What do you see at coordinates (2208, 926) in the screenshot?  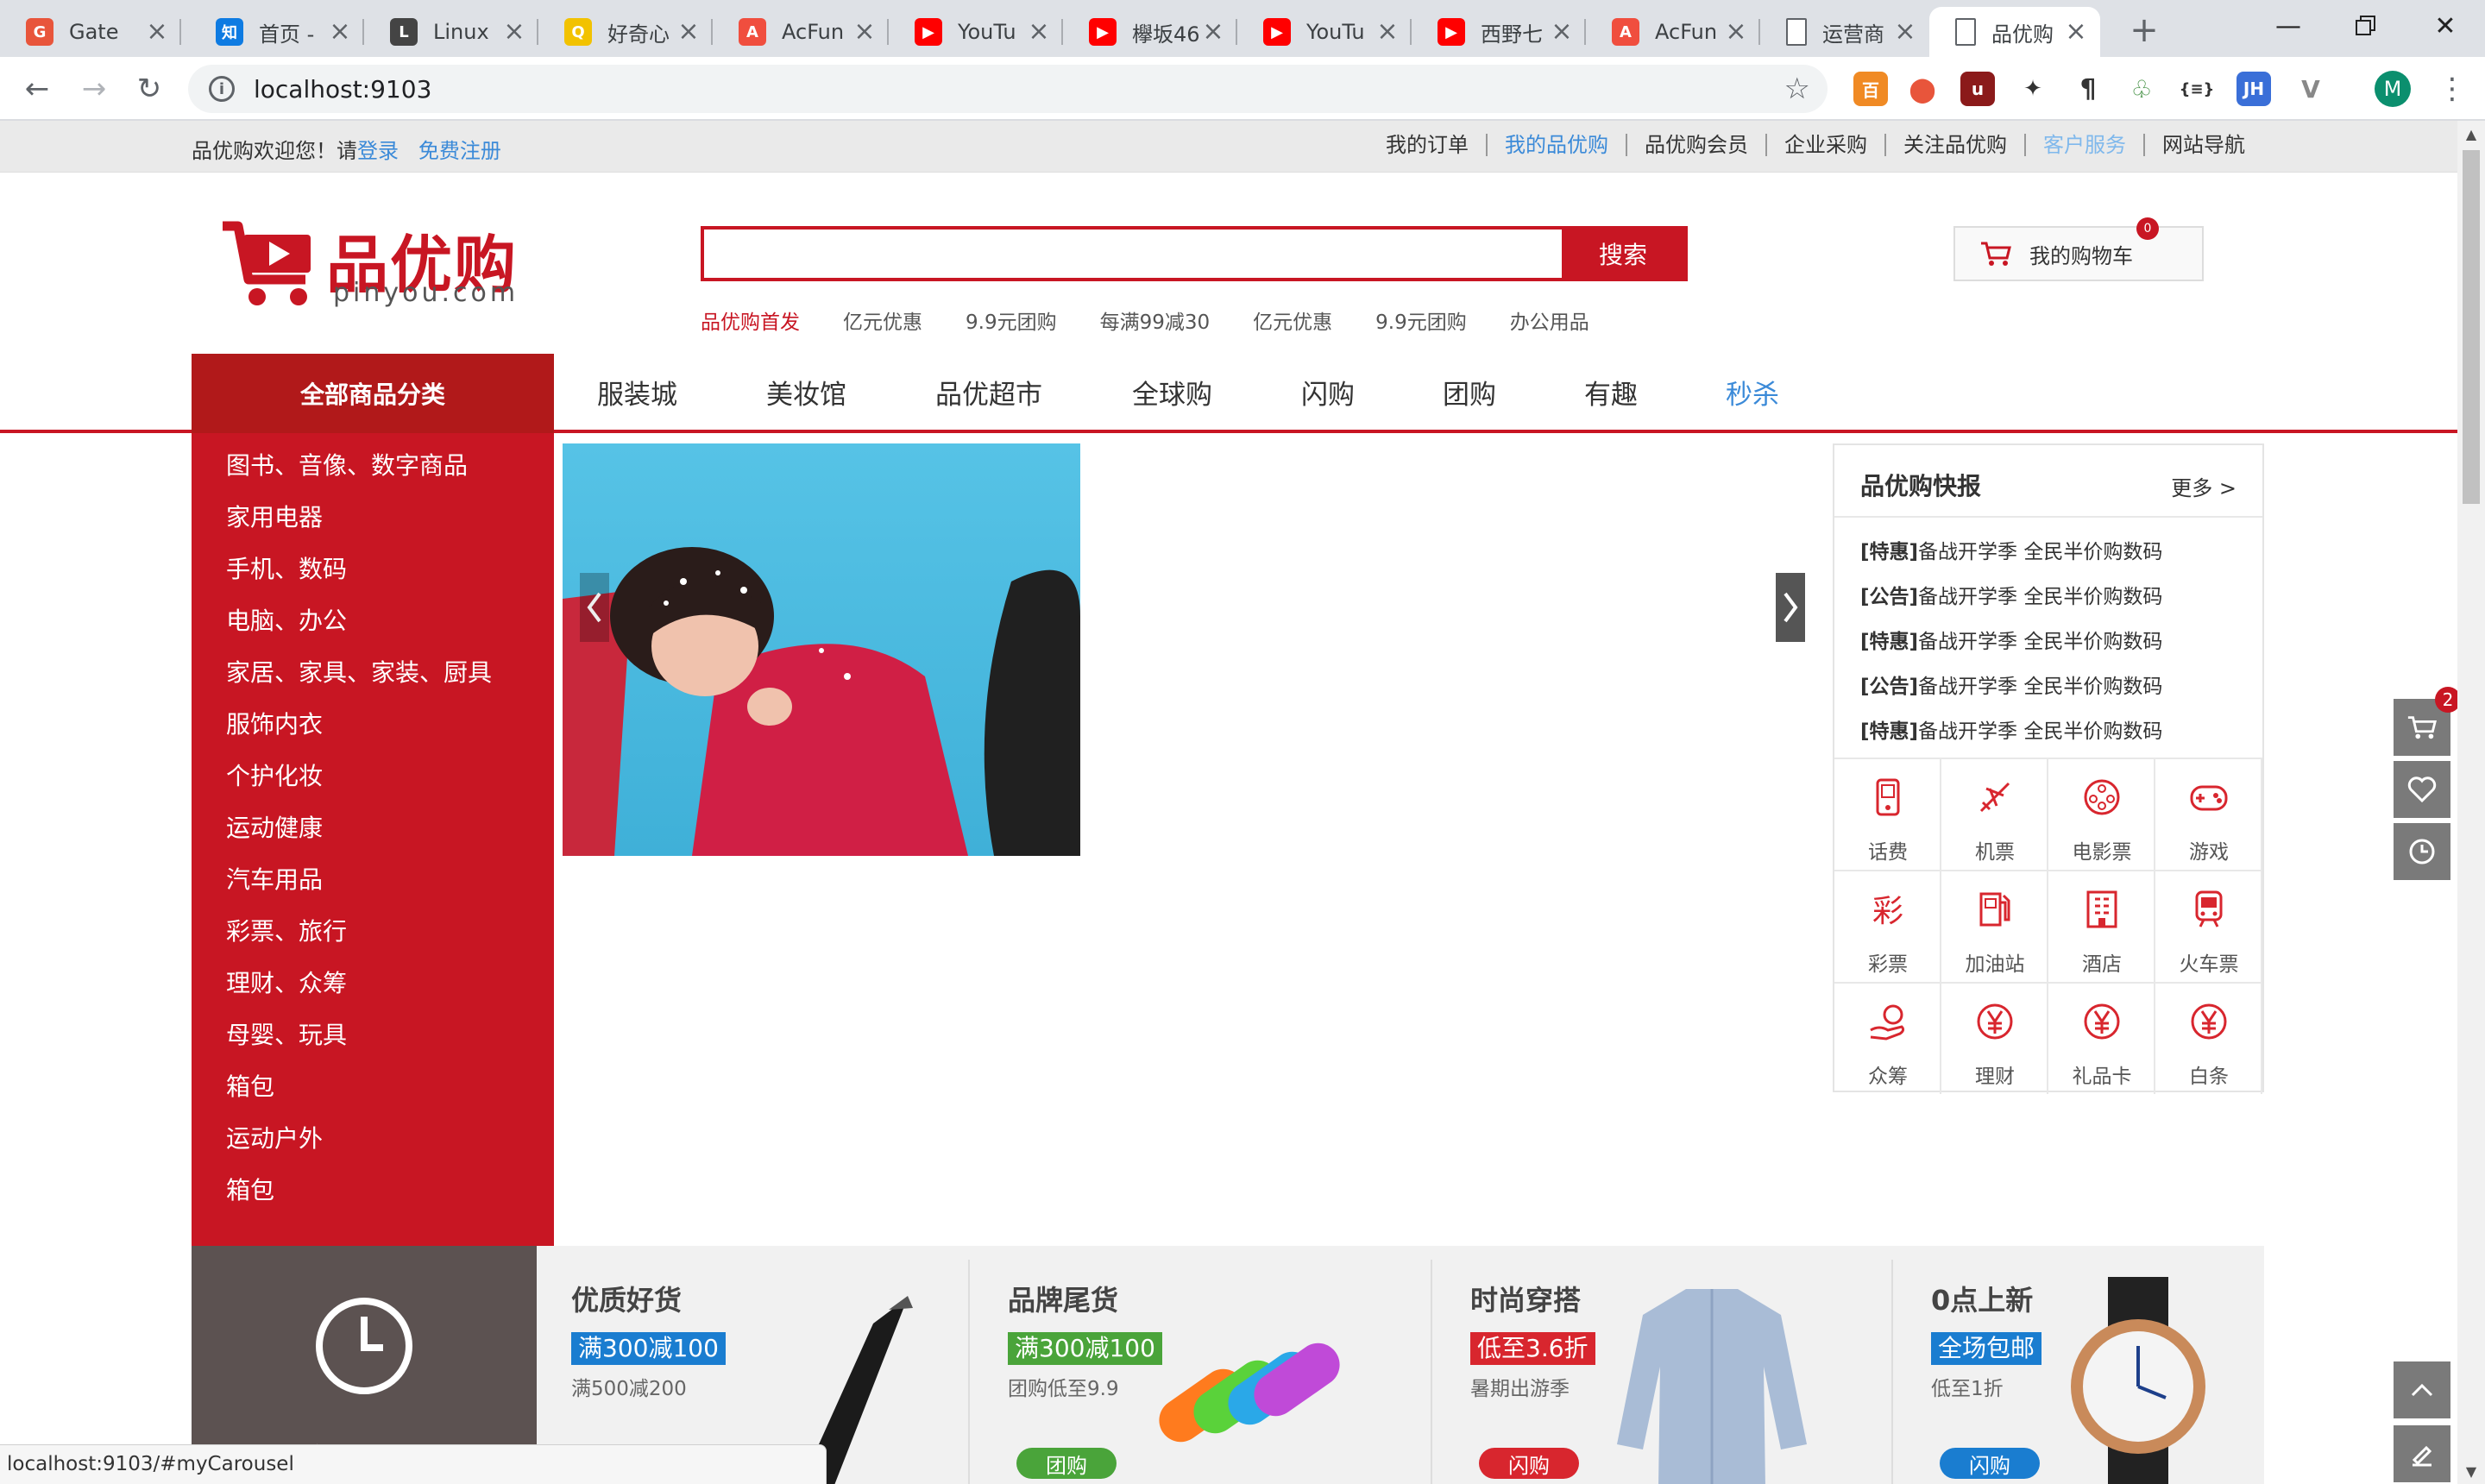 I see `service-train: 火车票` at bounding box center [2208, 926].